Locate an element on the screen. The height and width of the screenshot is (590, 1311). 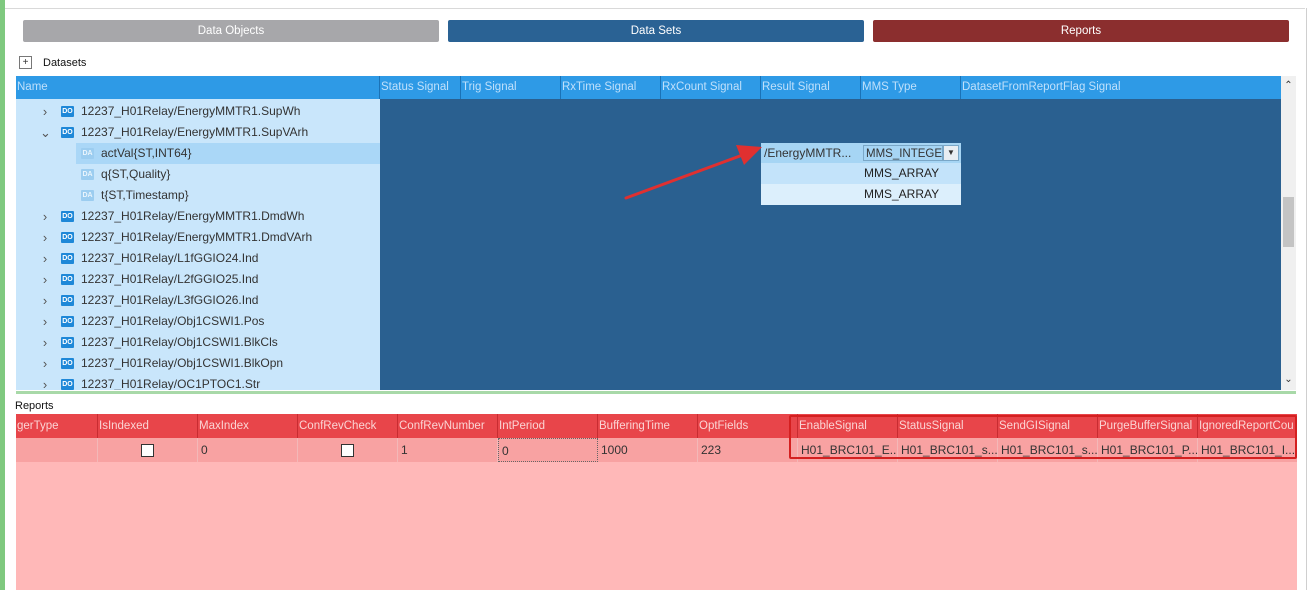
tree-row: › DO 12237_H01Relay/L2fGGIO25.Ind is located at coordinates (198, 279).